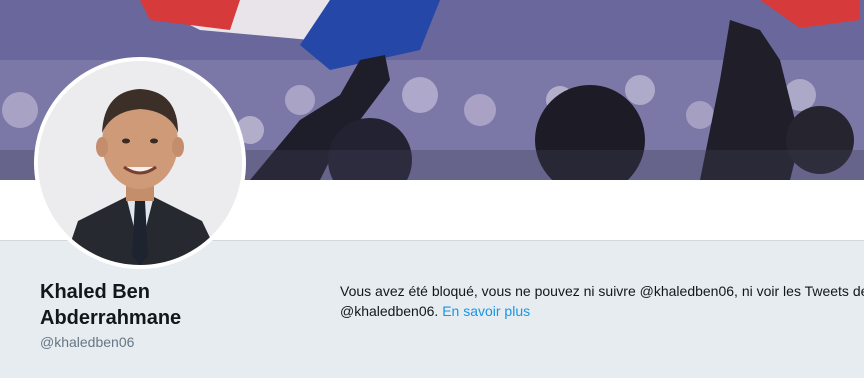 This screenshot has height=378, width=864. What do you see at coordinates (95, 292) in the screenshot?
I see `display-name-line-1: Khaled Ben` at bounding box center [95, 292].